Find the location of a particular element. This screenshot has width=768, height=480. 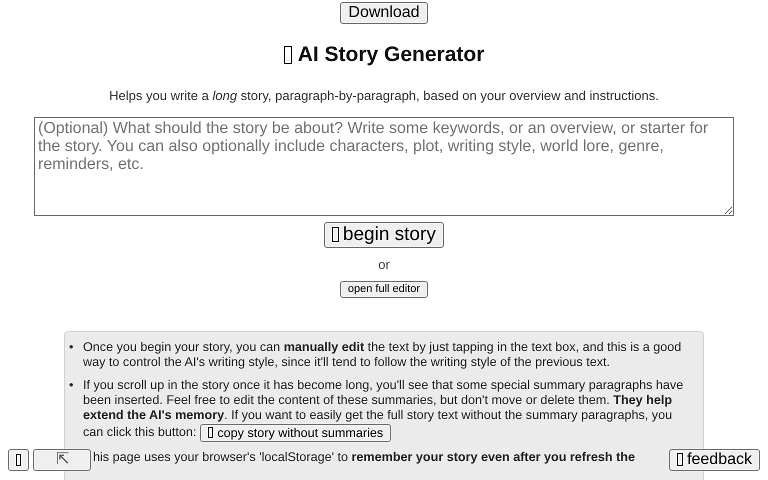

note-text: can click this button: is located at coordinates (139, 432).